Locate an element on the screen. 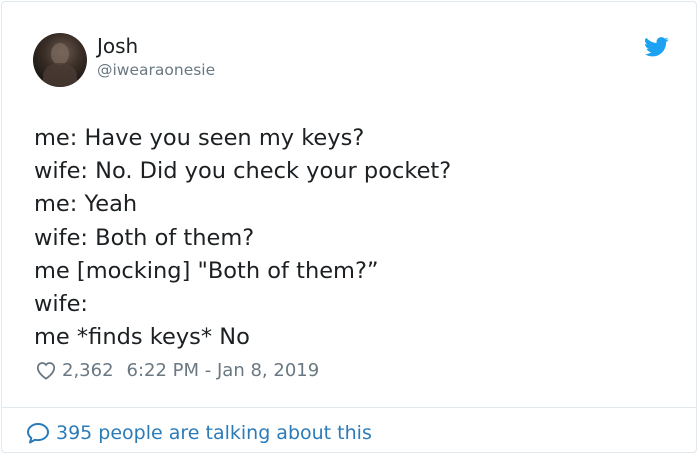  avatar is located at coordinates (60, 60).